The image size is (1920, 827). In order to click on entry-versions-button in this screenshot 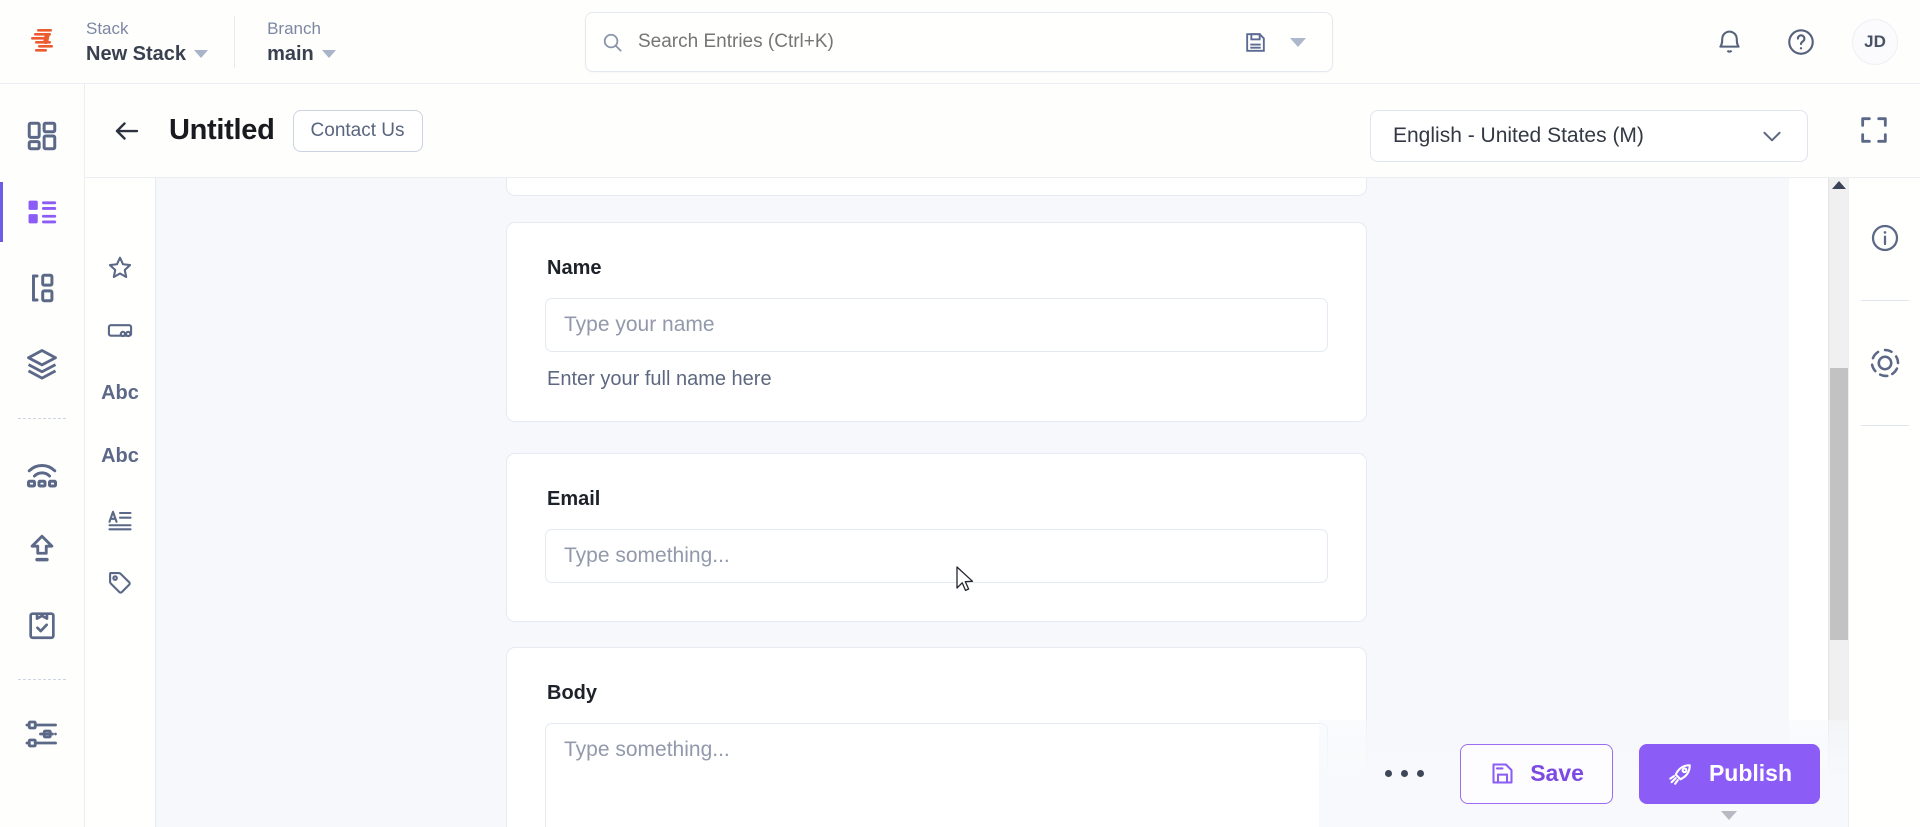, I will do `click(1884, 363)`.